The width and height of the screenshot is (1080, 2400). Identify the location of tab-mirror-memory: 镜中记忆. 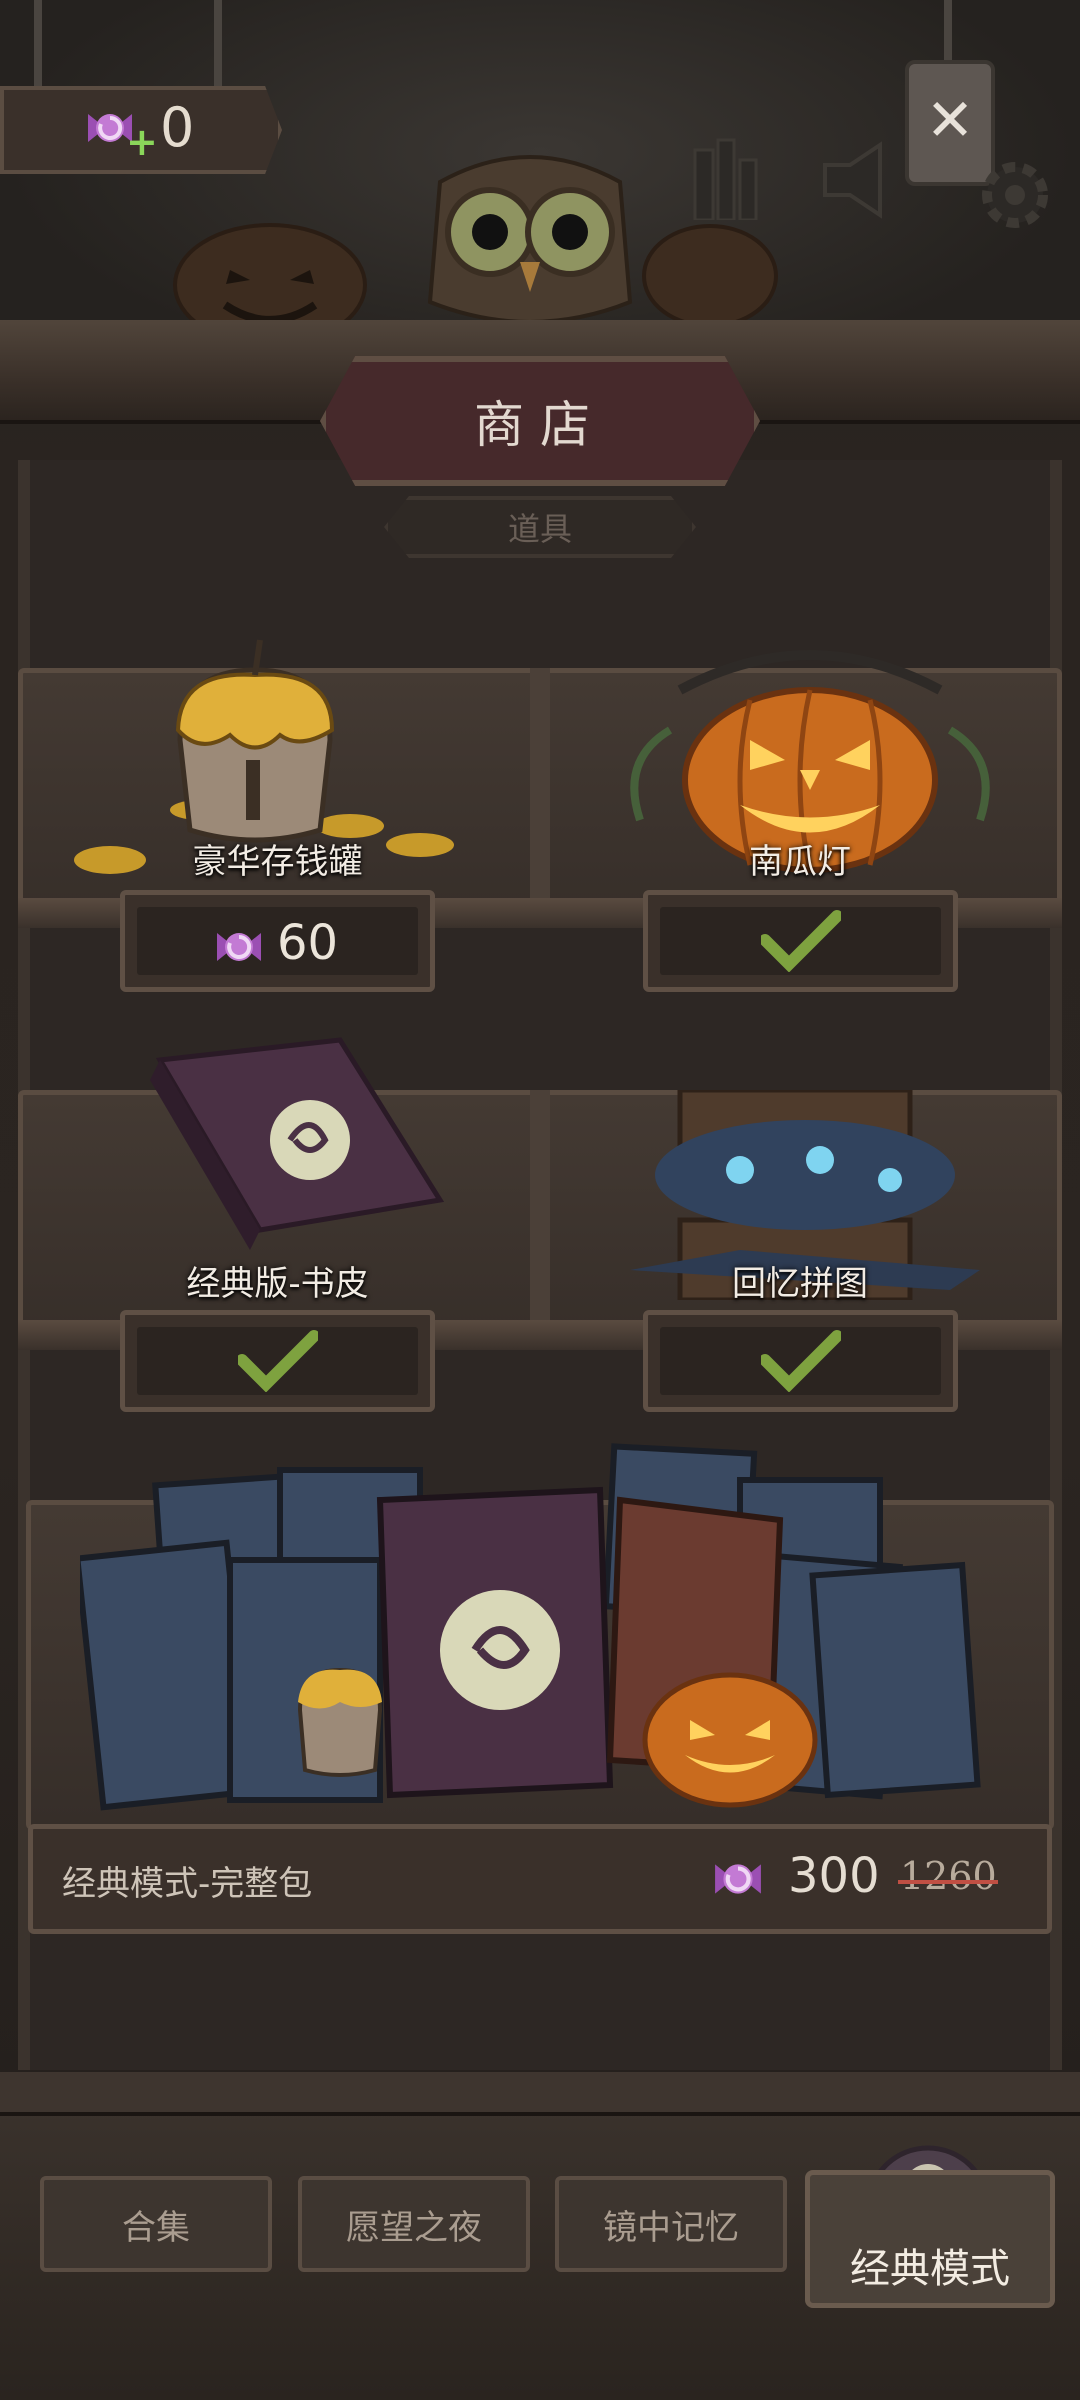
(671, 2224).